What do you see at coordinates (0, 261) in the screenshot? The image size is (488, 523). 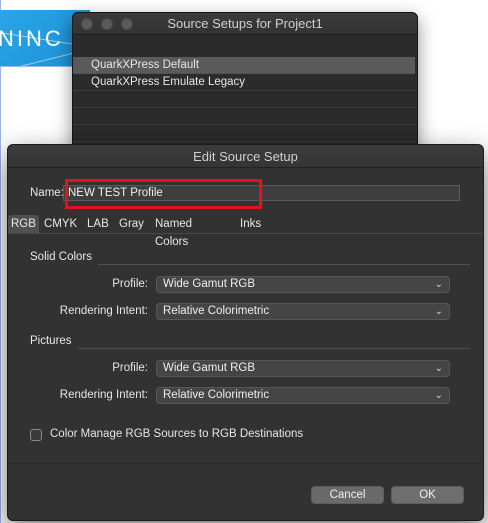 I see `document-guide-vertical` at bounding box center [0, 261].